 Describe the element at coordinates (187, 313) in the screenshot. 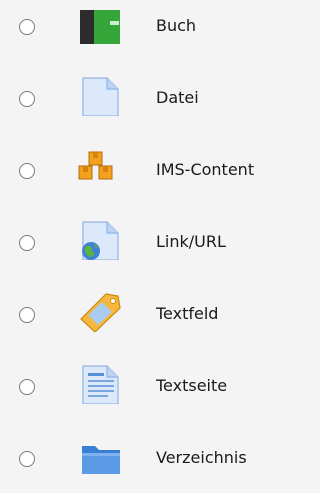

I see `label-textfeld: Textfeld` at that location.